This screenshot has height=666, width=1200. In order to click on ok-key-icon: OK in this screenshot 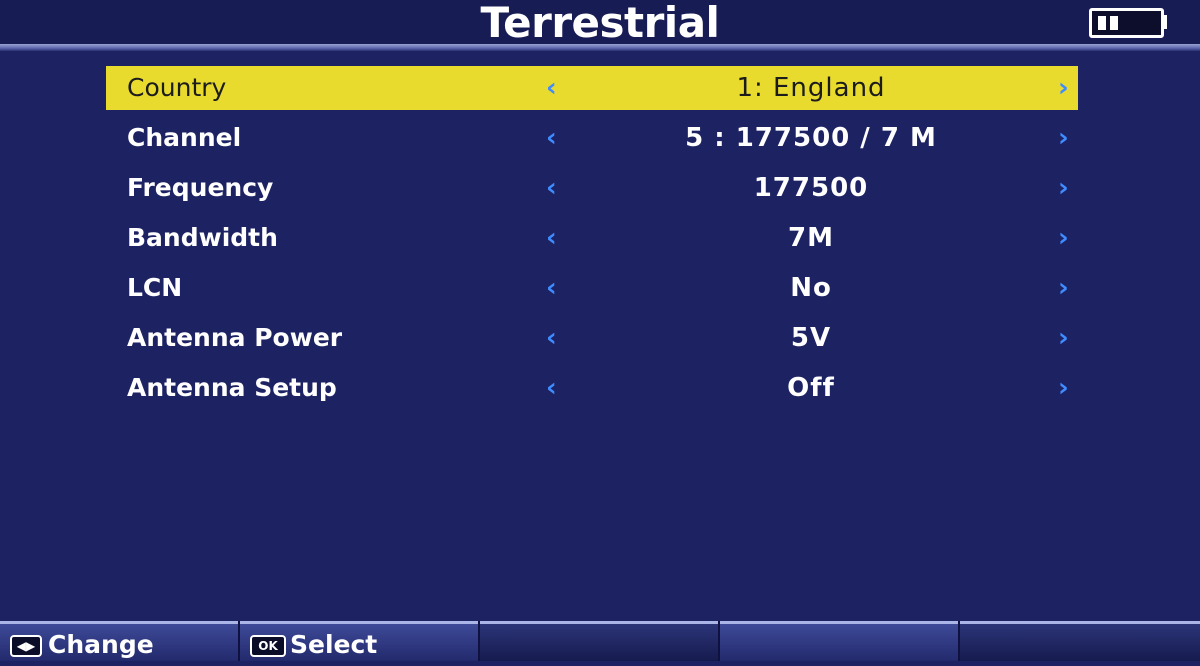, I will do `click(268, 646)`.